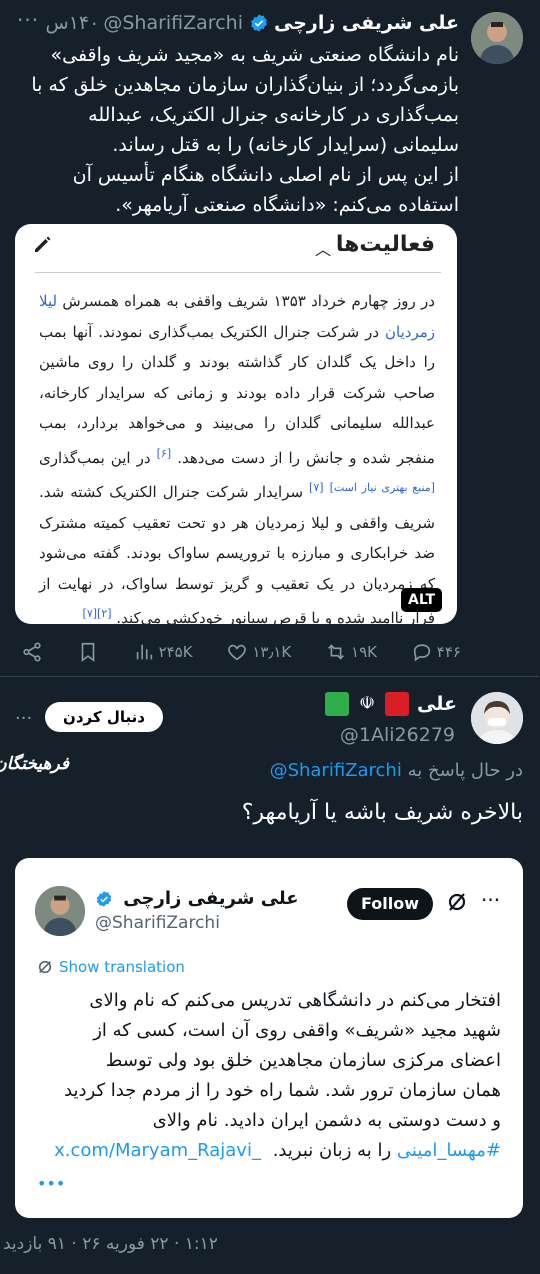 Image resolution: width=540 pixels, height=1274 pixels. I want to click on views-icon, so click(145, 652).